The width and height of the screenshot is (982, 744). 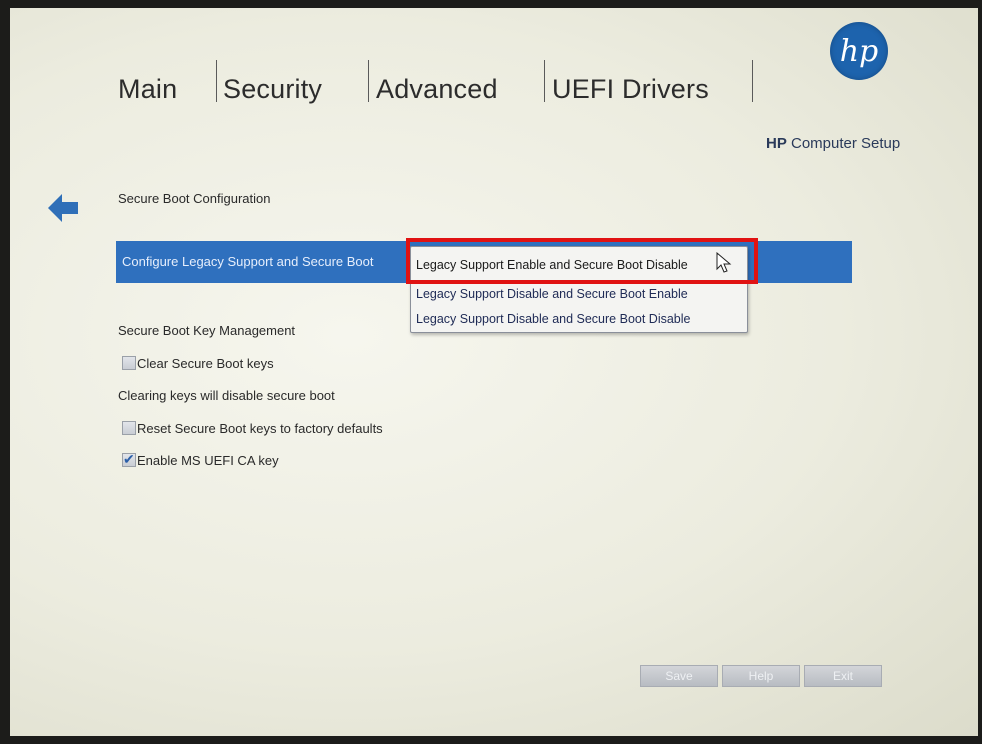 I want to click on annotation-highlight-box, so click(x=582, y=261).